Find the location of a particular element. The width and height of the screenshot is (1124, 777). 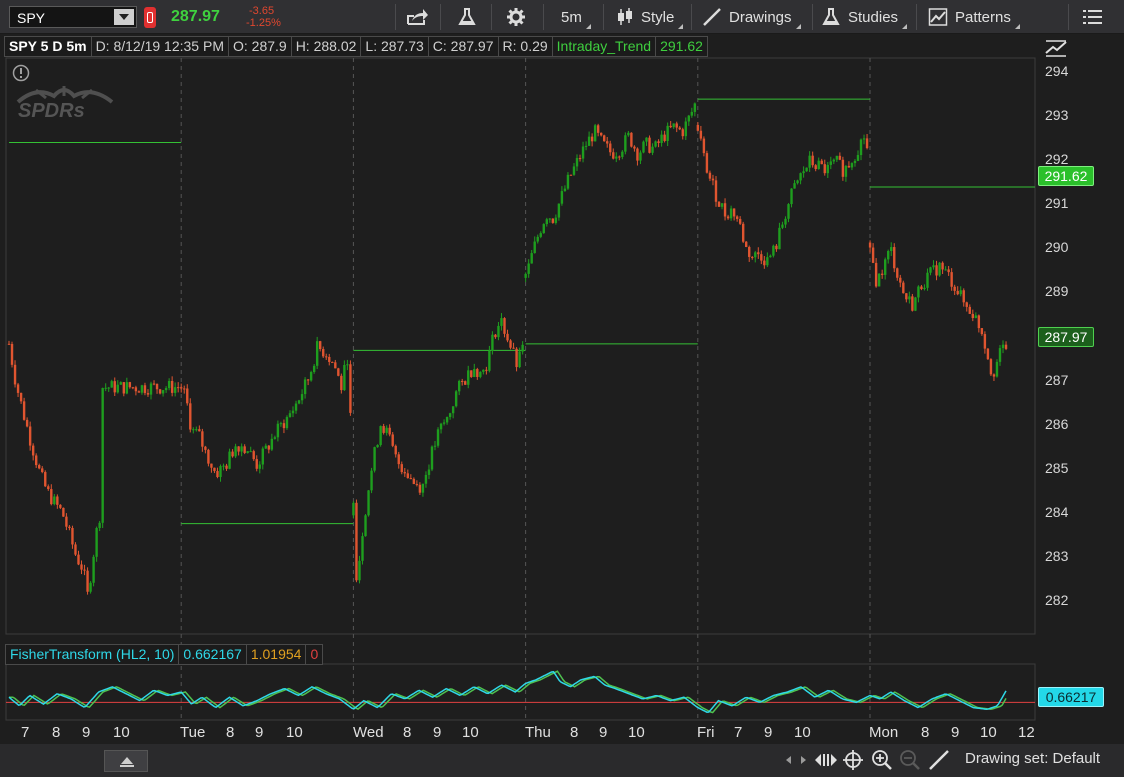

bar-low: L: 287.73 is located at coordinates (394, 46).